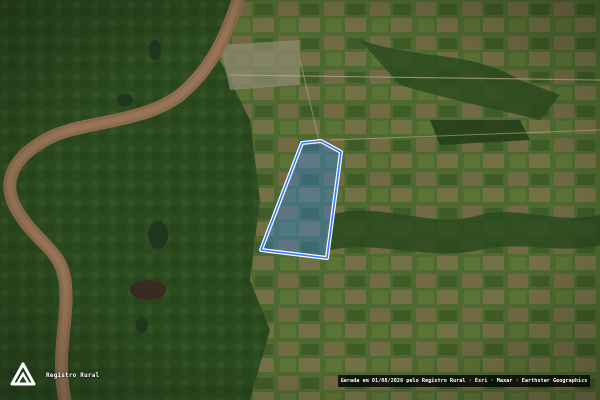 Image resolution: width=600 pixels, height=400 pixels. I want to click on registro-rural-logo-icon, so click(23, 374).